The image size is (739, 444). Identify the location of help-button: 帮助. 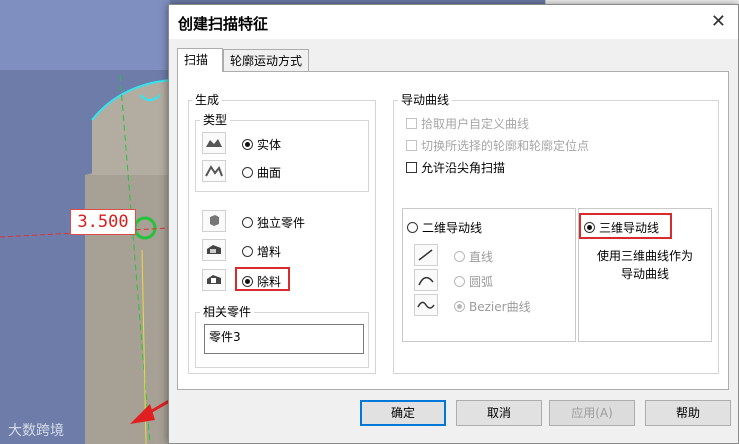
(688, 413).